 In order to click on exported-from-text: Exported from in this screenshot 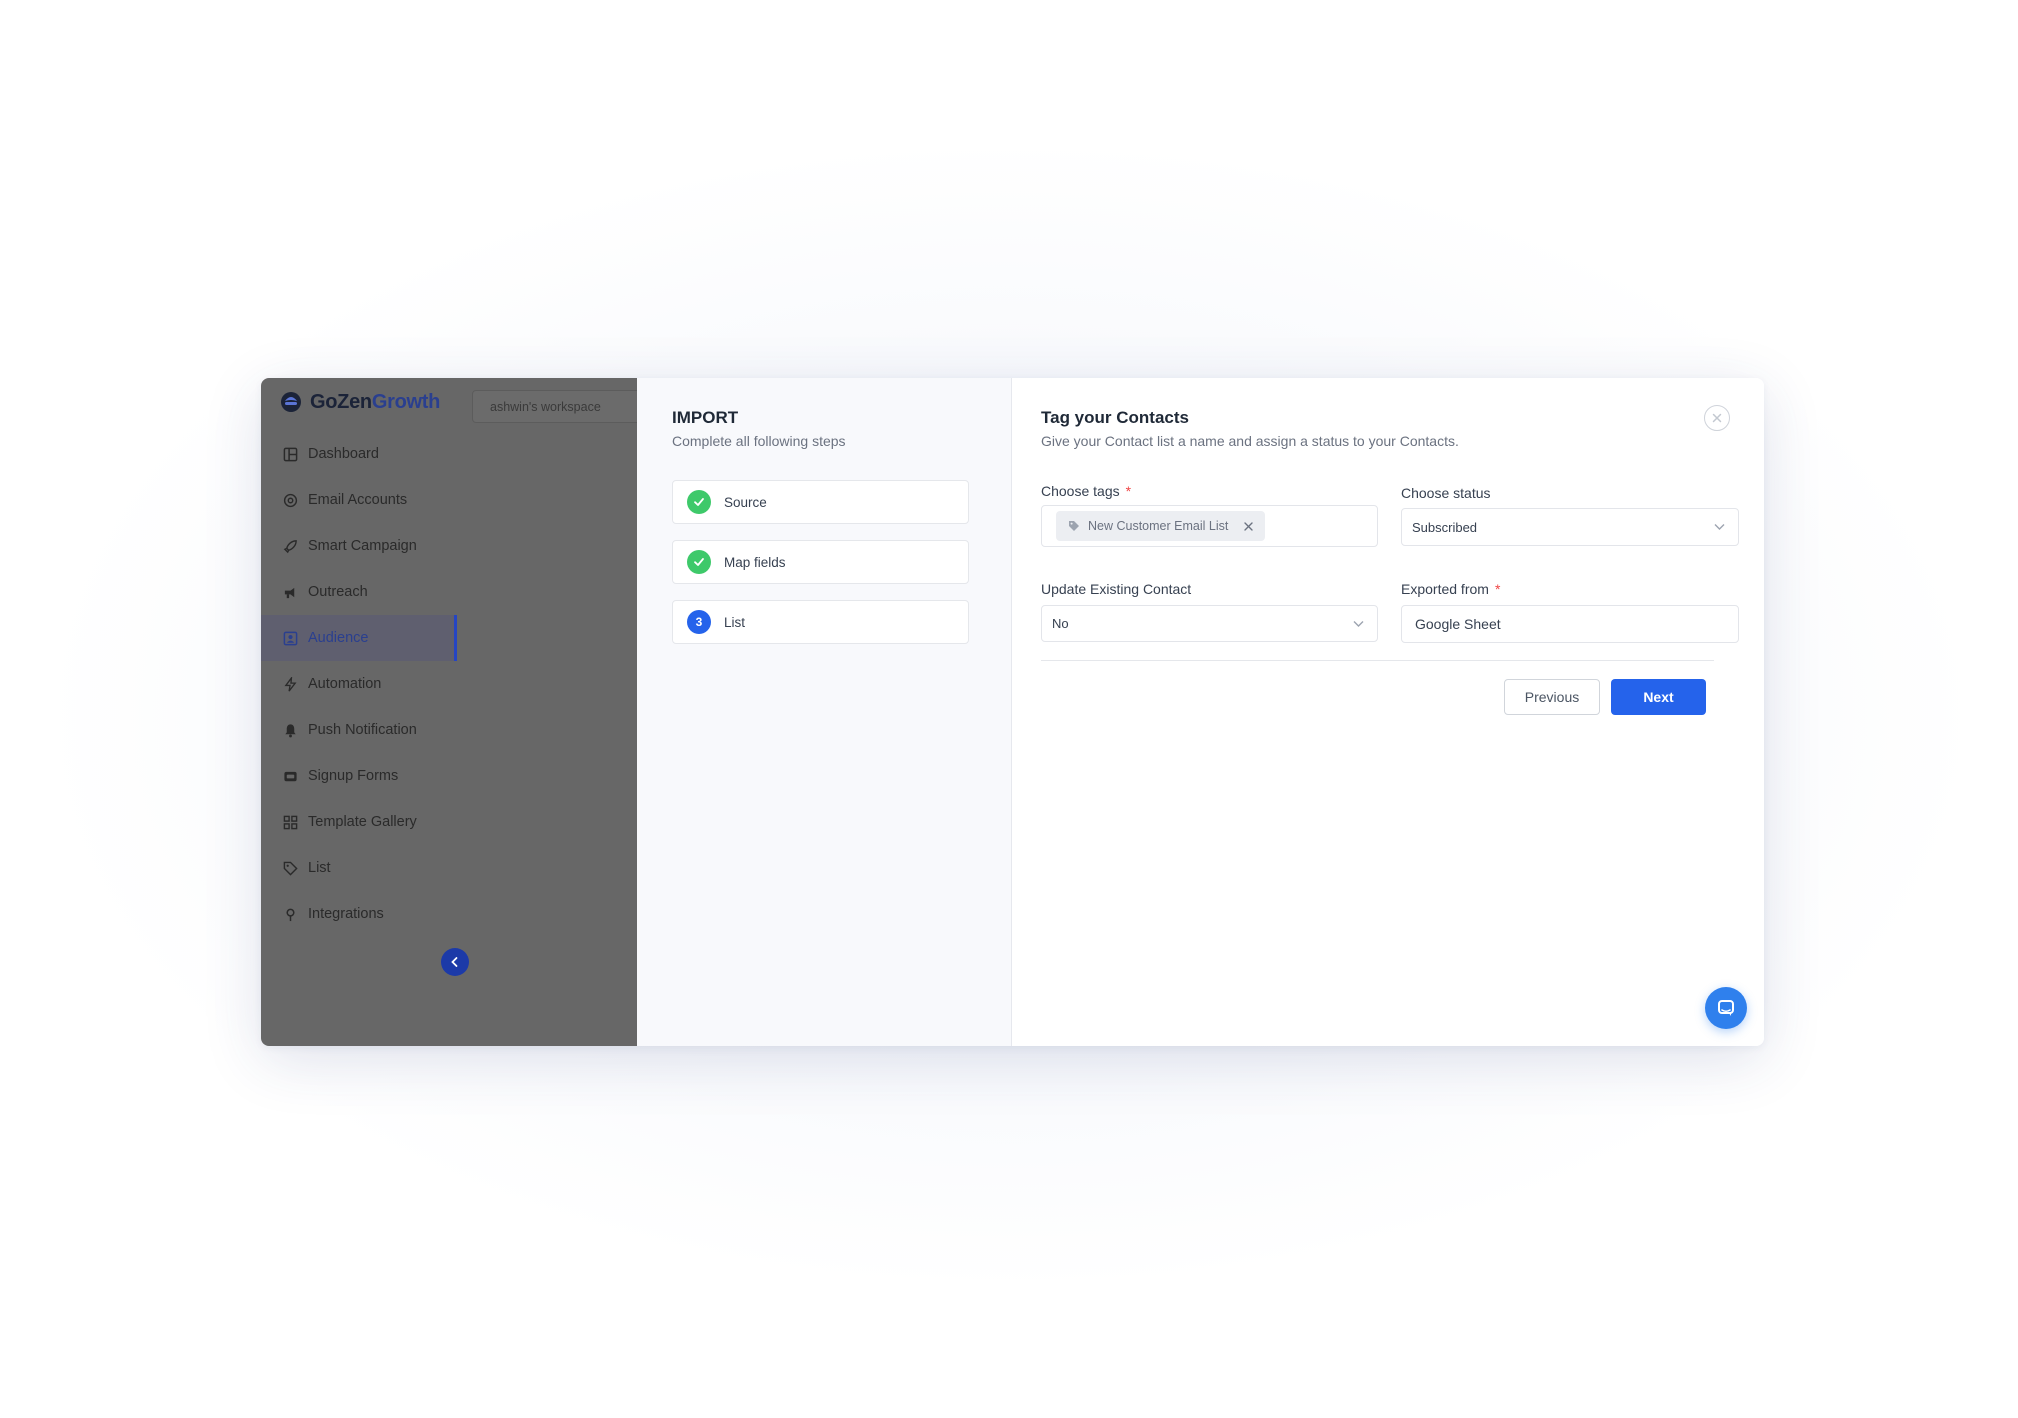, I will do `click(1445, 589)`.